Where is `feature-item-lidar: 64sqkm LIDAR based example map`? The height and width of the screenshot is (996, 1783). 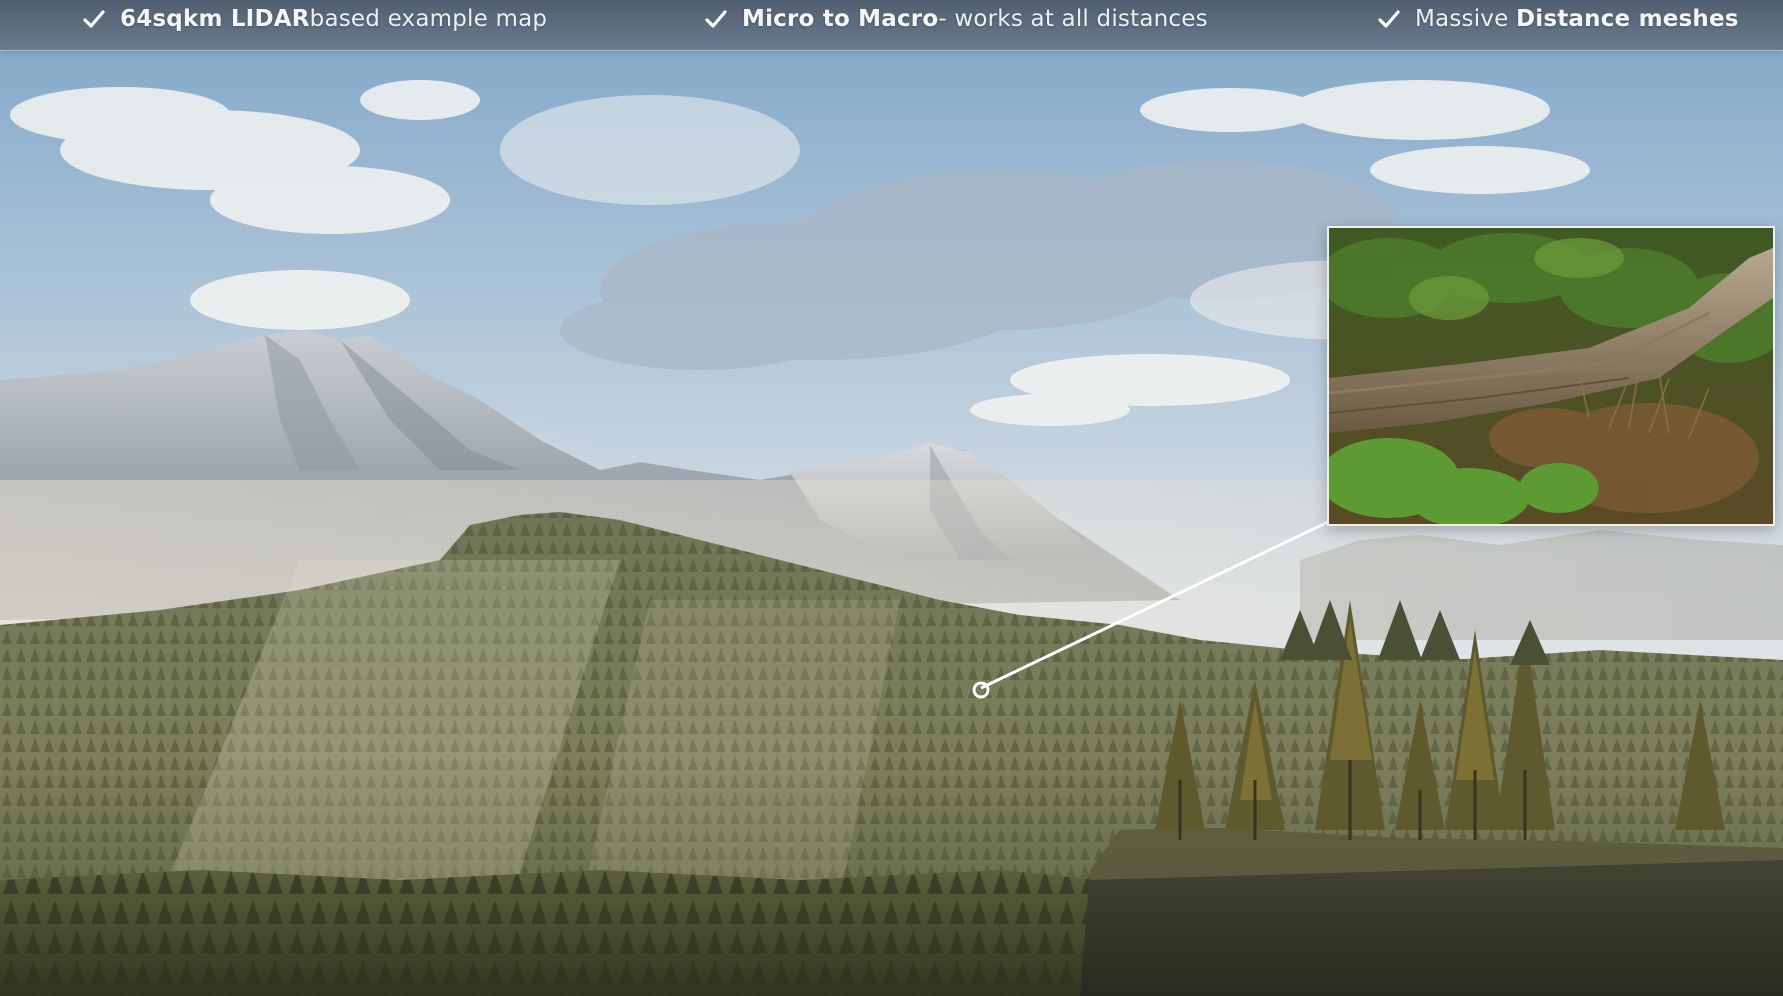
feature-item-lidar: 64sqkm LIDAR based example map is located at coordinates (314, 19).